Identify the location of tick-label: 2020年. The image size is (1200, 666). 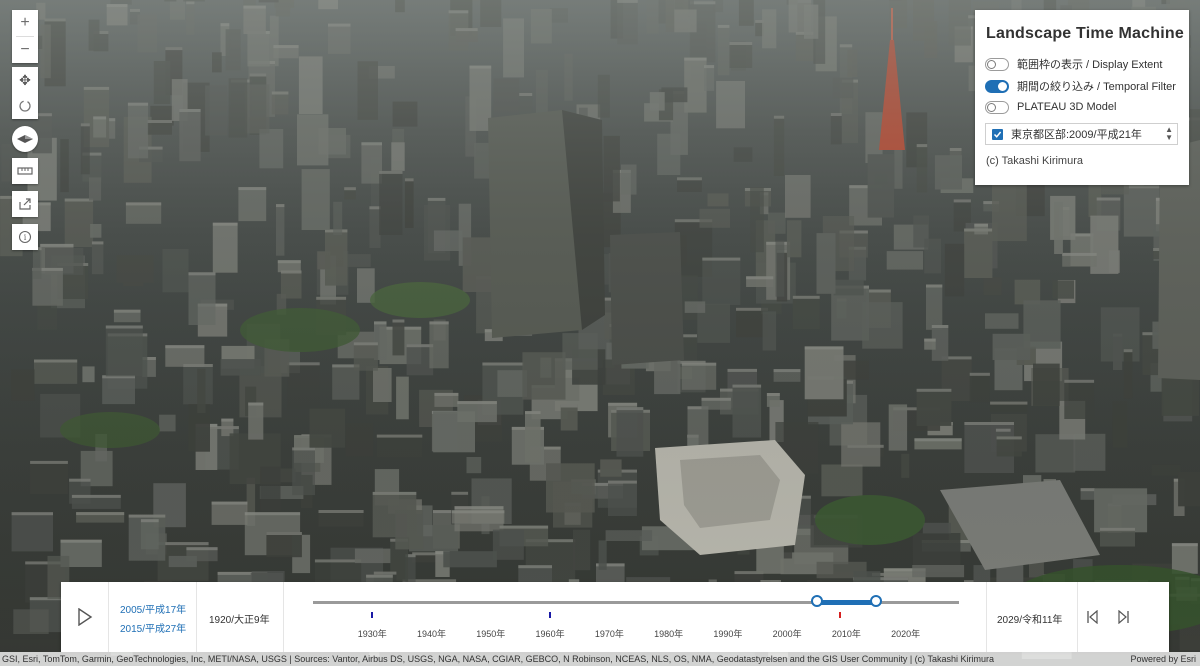
(906, 634).